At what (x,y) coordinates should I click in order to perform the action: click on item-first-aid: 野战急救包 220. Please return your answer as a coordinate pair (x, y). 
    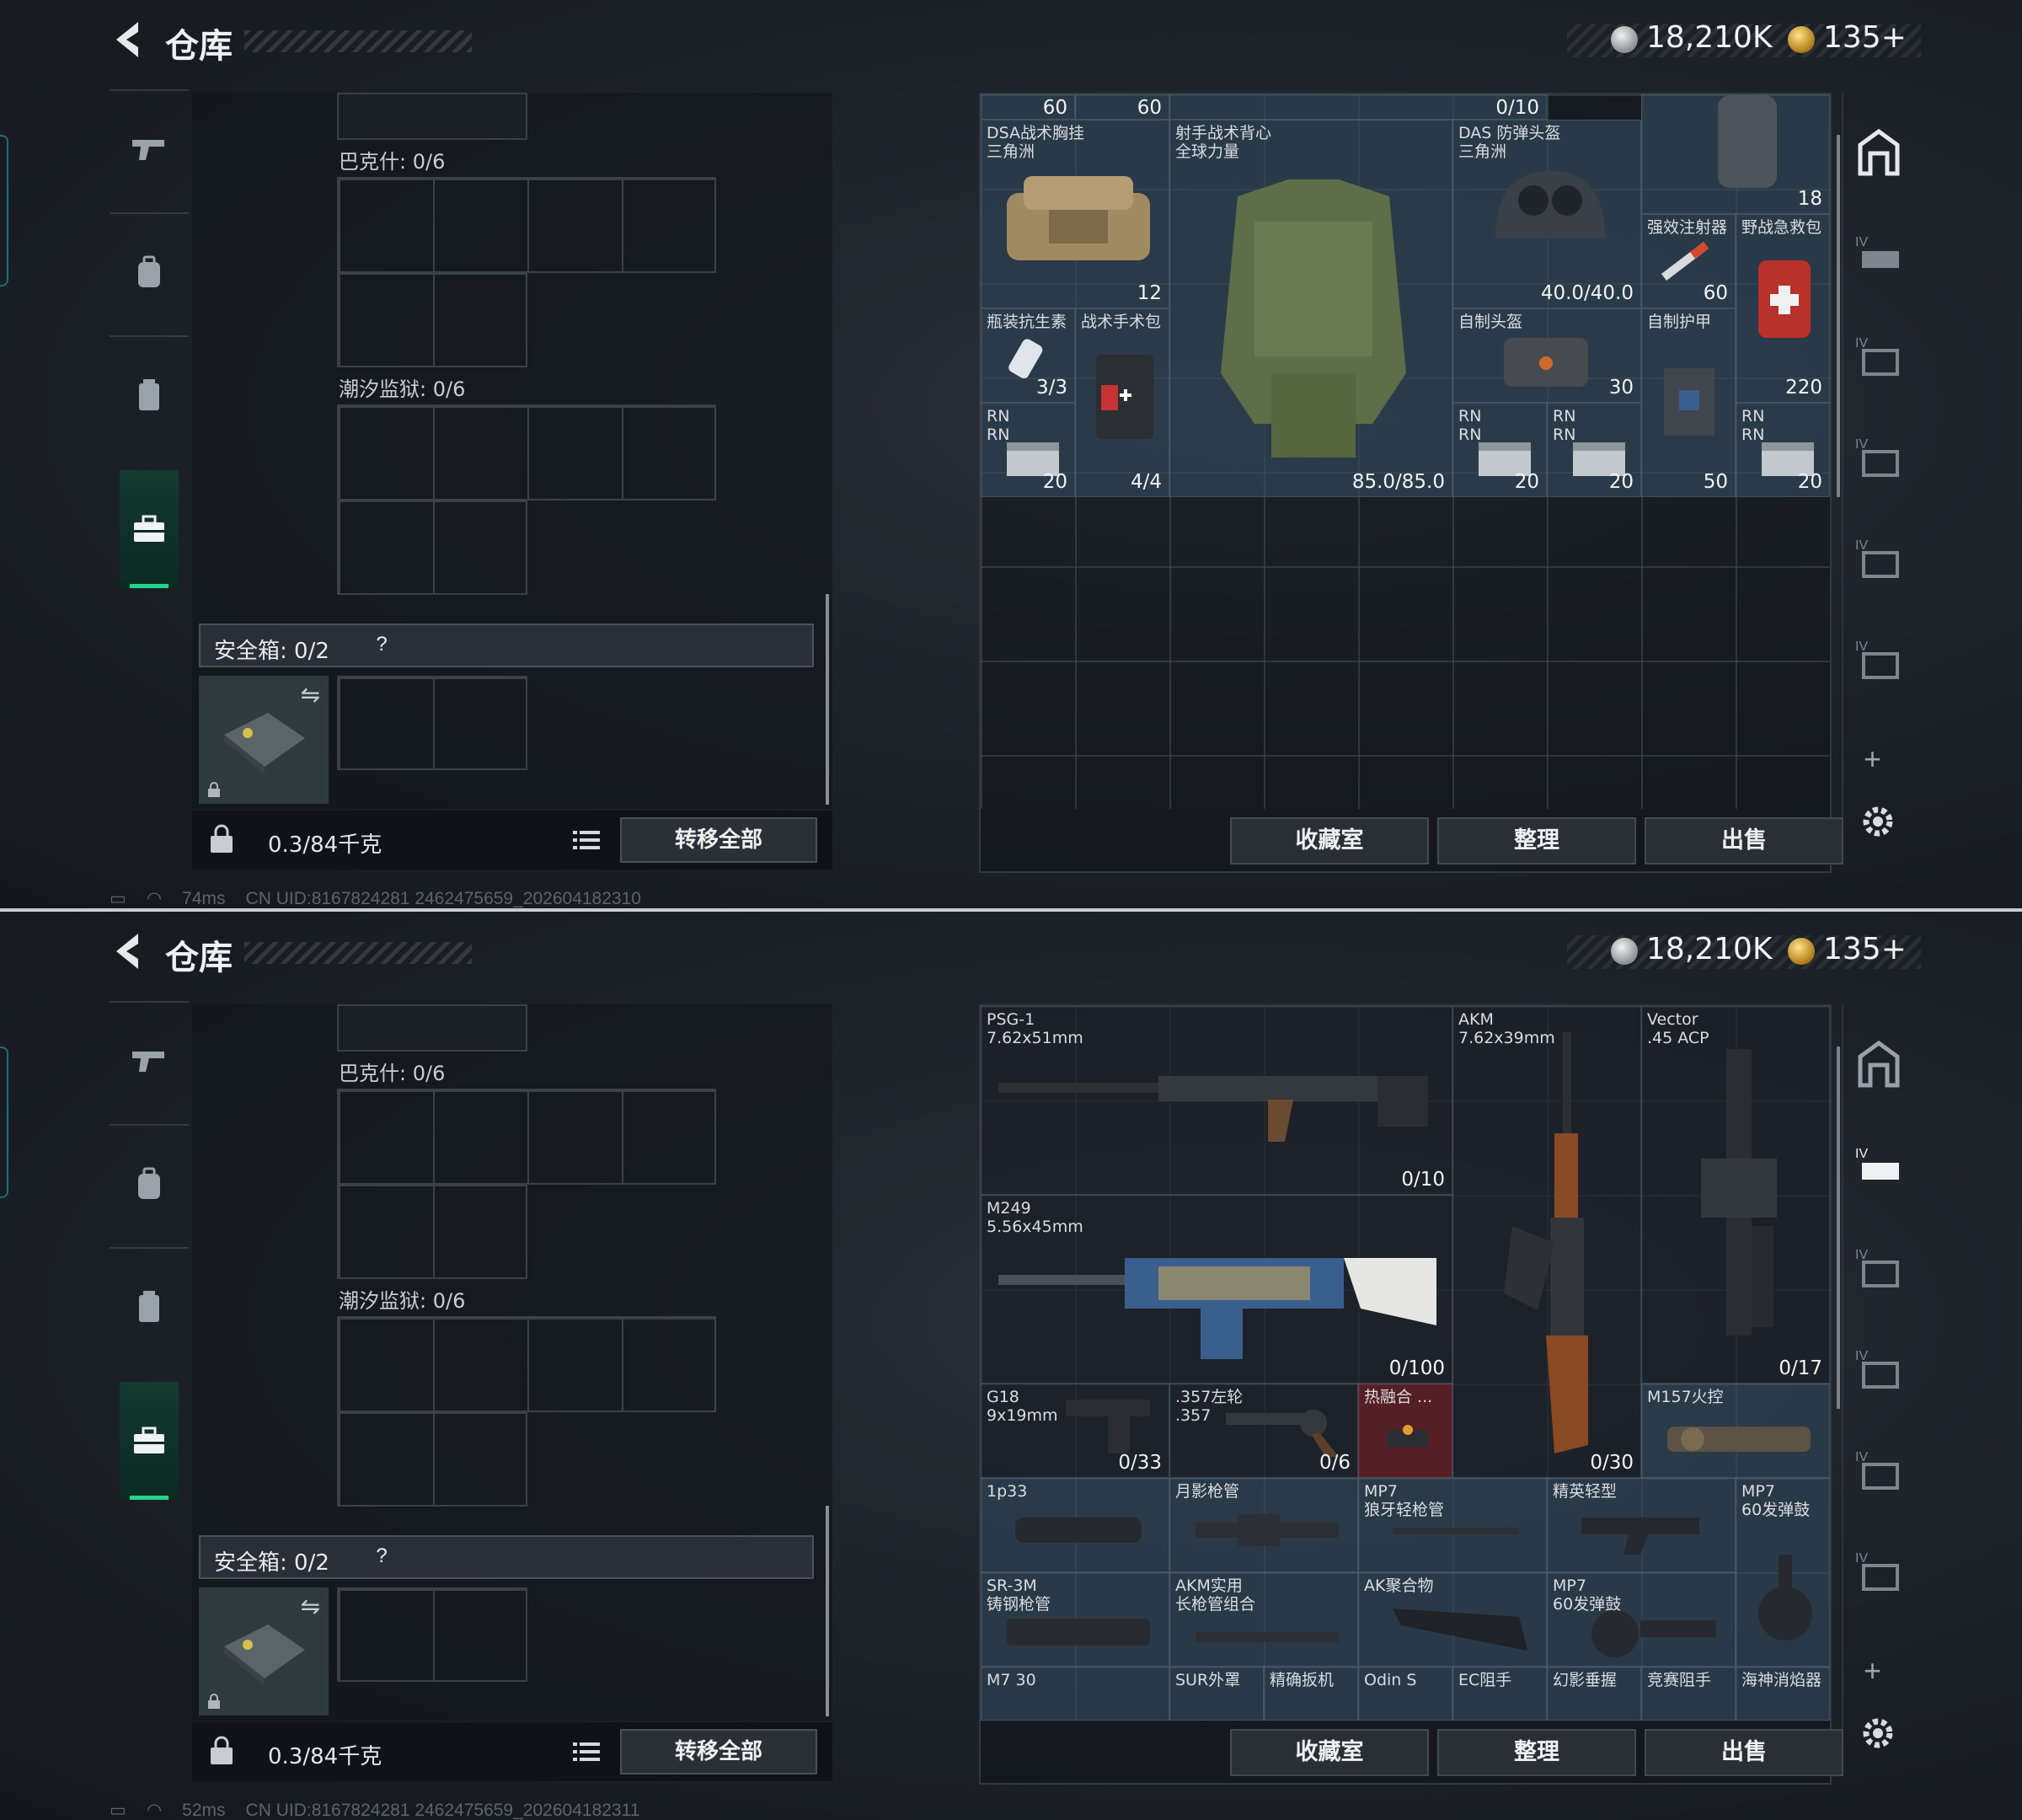
    Looking at the image, I should click on (1783, 308).